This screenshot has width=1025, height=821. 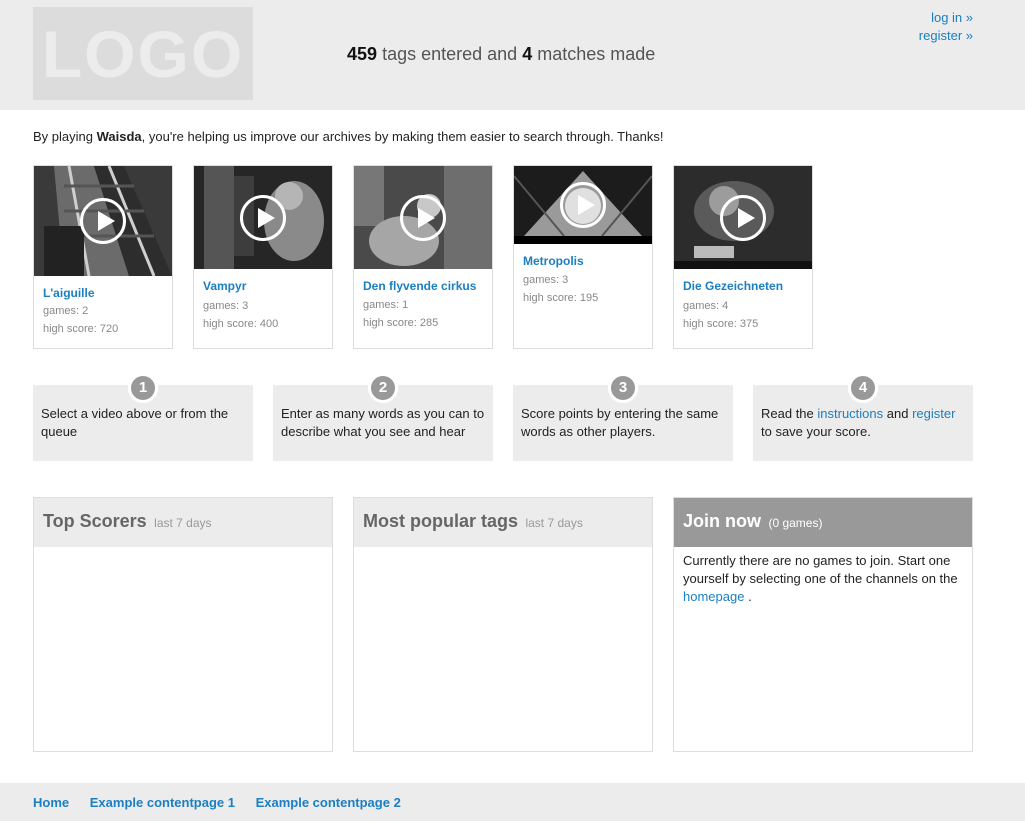 I want to click on footer-link-contentpage-1: Example contentpage 1, so click(x=162, y=802).